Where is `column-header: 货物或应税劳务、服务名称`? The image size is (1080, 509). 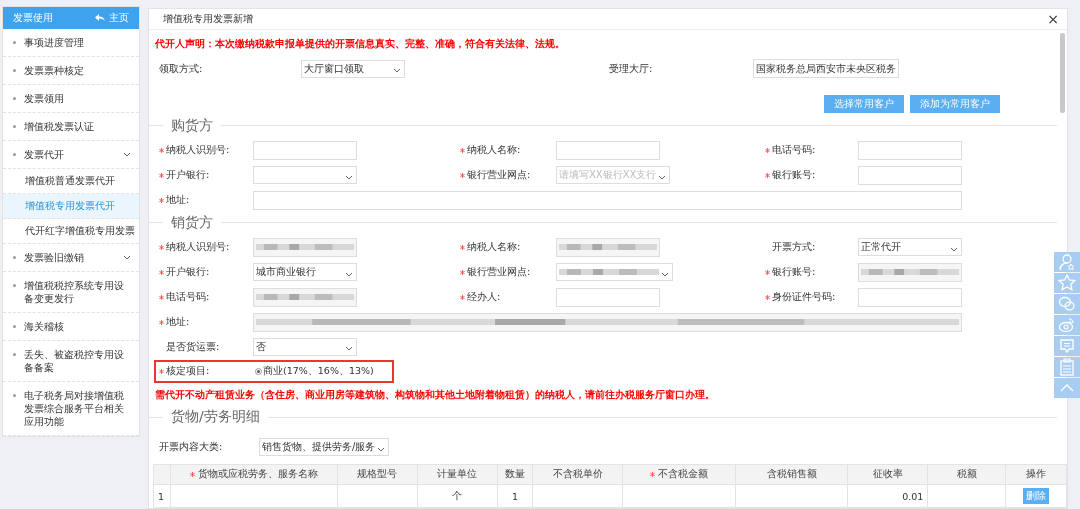
column-header: 货物或应税劳务、服务名称 is located at coordinates (258, 474).